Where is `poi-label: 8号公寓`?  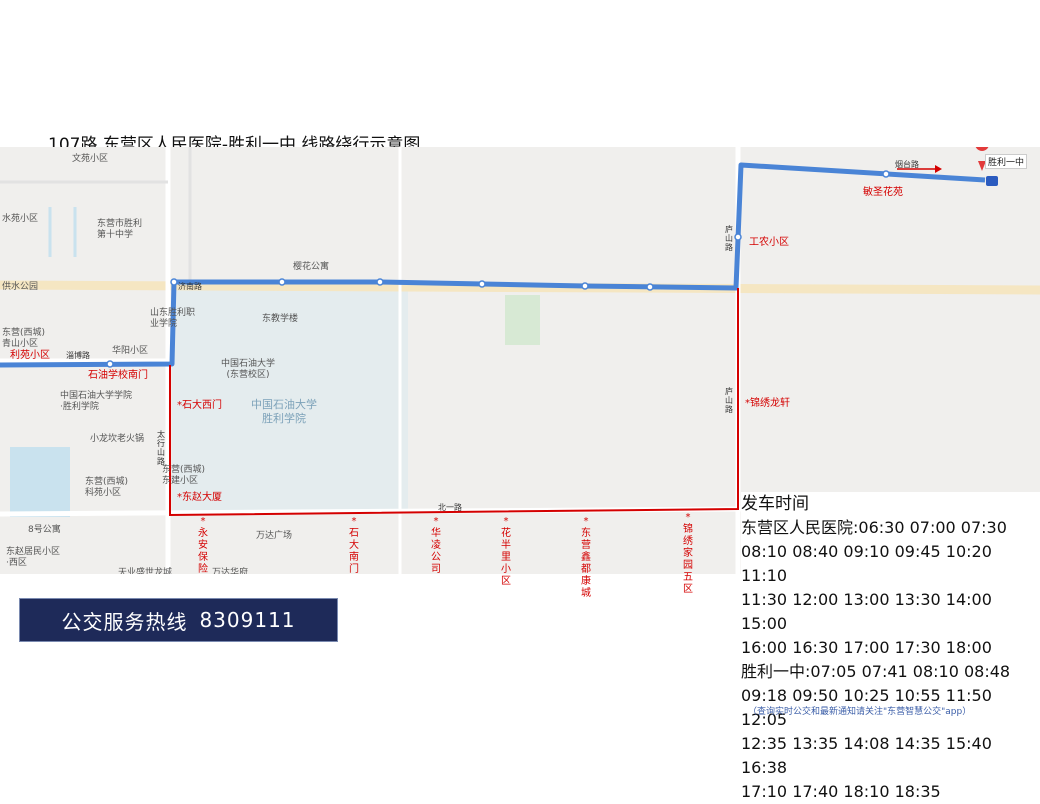 poi-label: 8号公寓 is located at coordinates (44, 530).